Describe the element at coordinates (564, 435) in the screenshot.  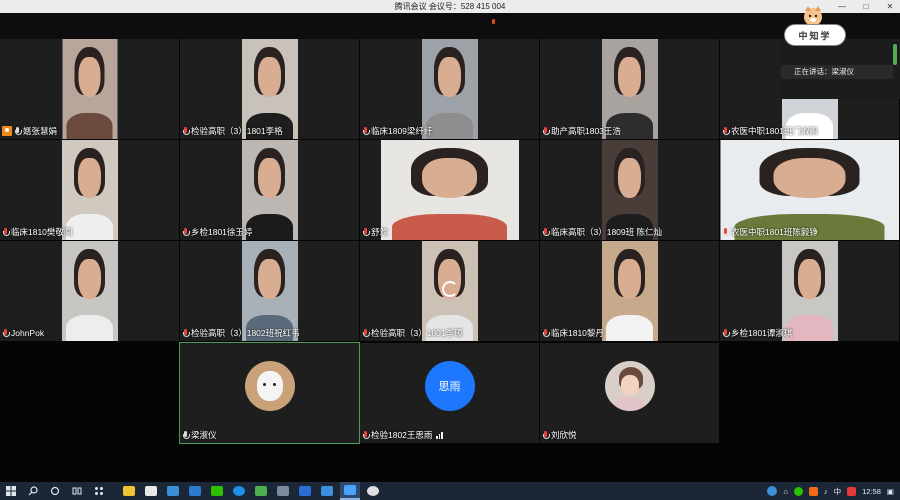
I see `participant-name: 刘欣悦` at that location.